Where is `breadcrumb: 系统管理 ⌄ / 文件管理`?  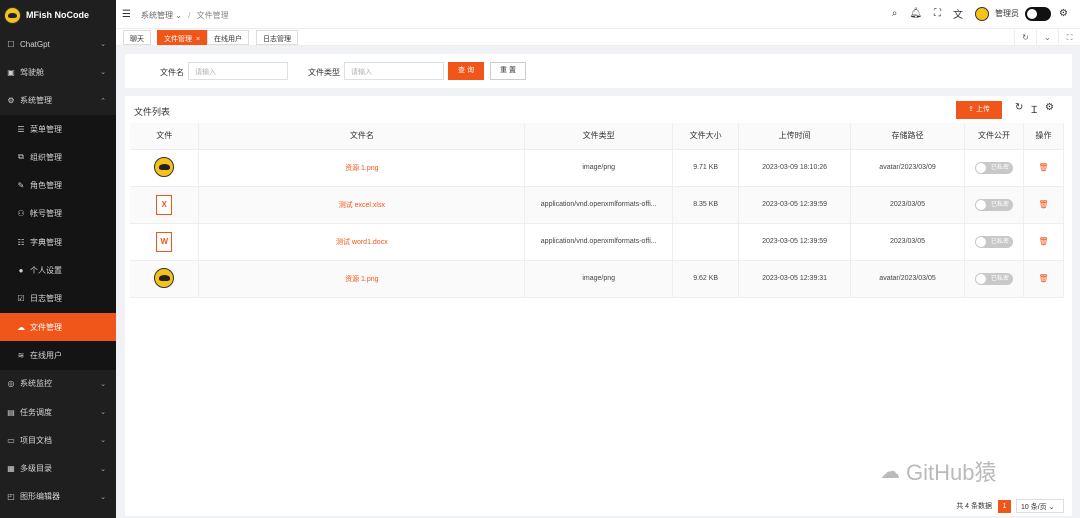 breadcrumb: 系统管理 ⌄ / 文件管理 is located at coordinates (185, 15).